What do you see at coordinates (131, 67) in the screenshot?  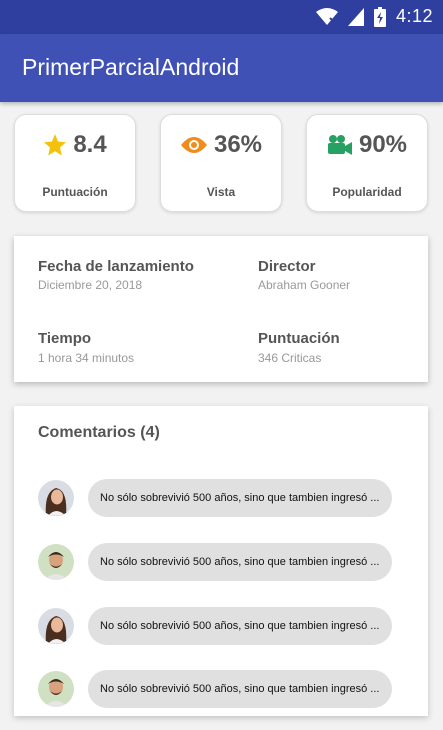 I see `app-title: PrimerParcialAndroid` at bounding box center [131, 67].